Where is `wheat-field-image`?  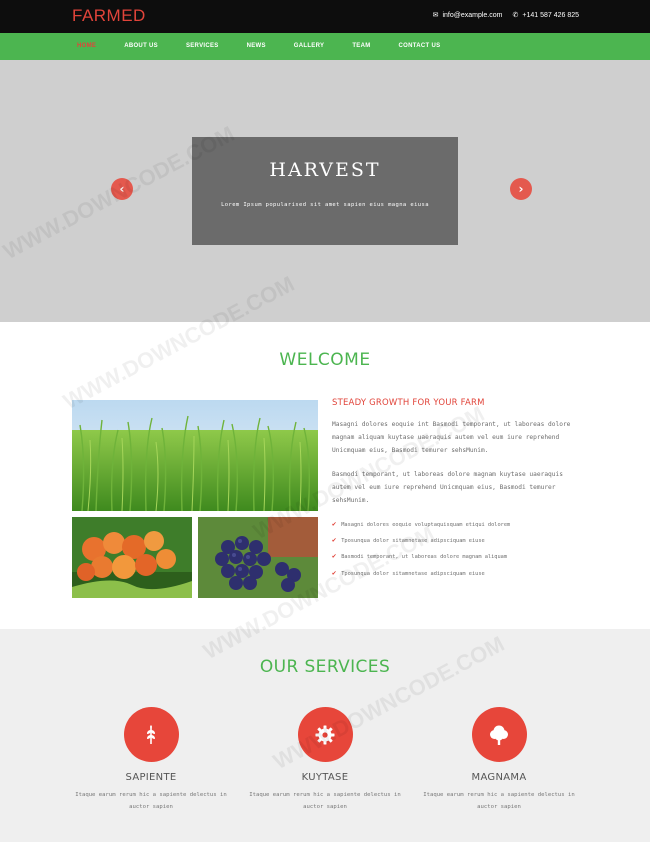
wheat-field-image is located at coordinates (195, 455).